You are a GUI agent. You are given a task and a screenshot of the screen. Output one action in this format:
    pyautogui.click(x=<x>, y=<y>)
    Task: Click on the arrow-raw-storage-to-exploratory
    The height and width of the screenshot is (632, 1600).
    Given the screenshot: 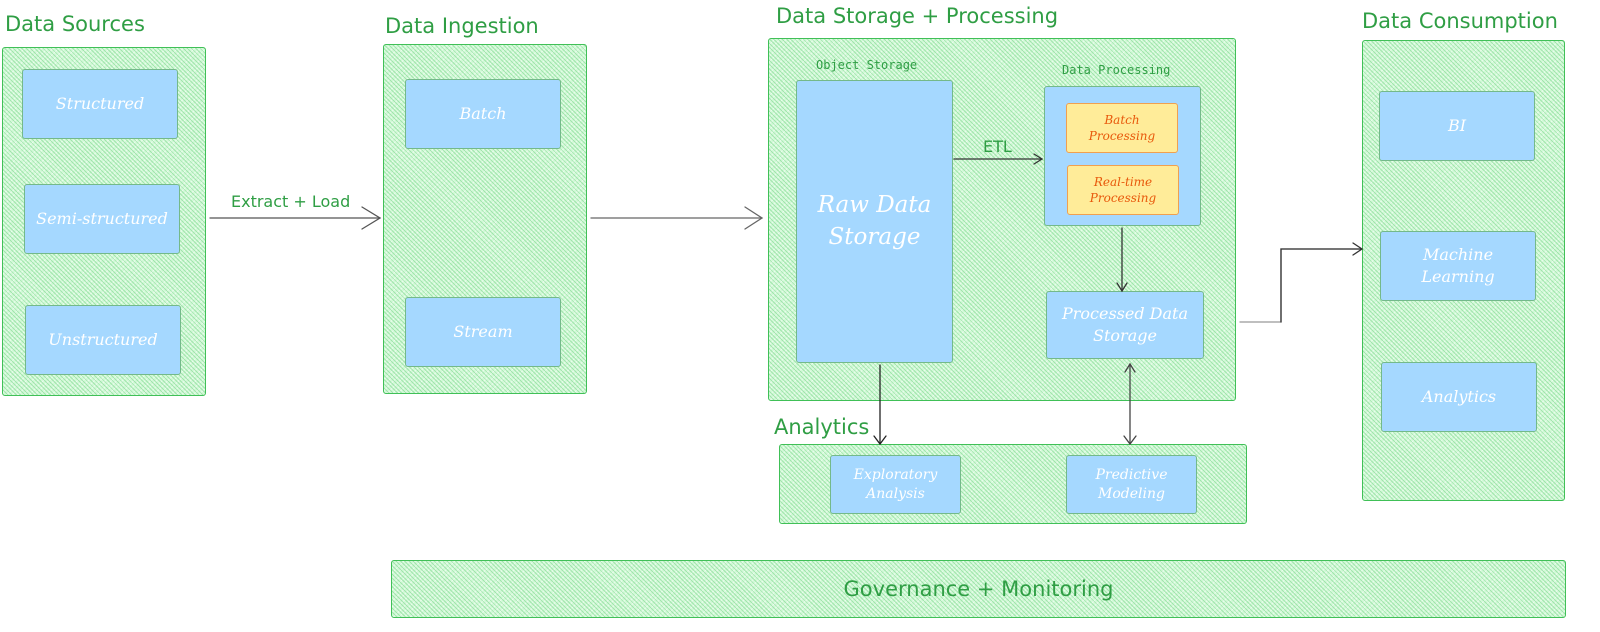 What is the action you would take?
    pyautogui.click(x=880, y=405)
    